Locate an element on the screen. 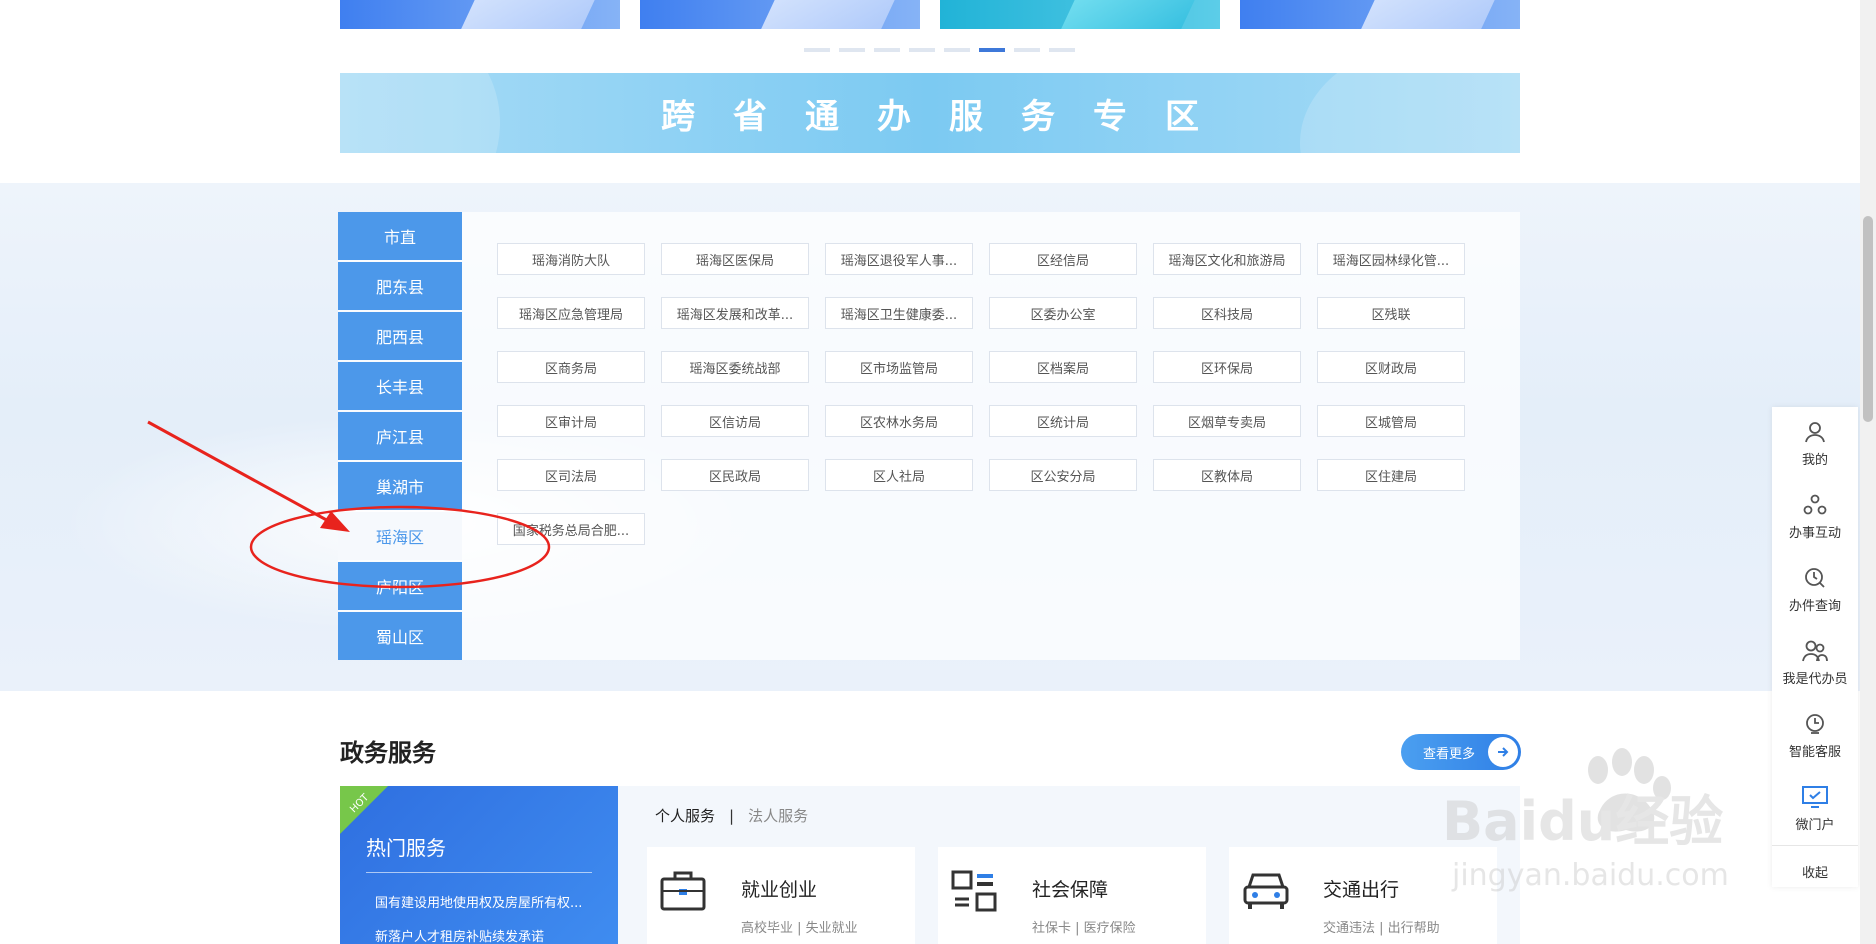 This screenshot has width=1876, height=944. department-button: 区住建局 is located at coordinates (1391, 475).